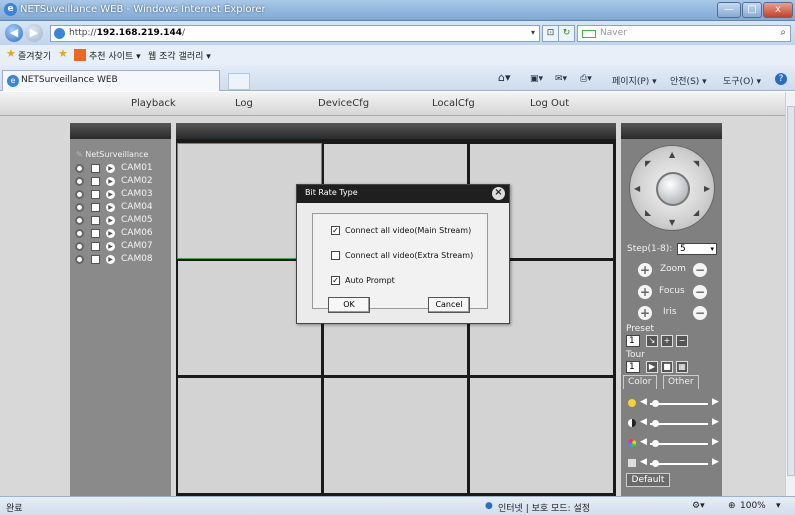 The width and height of the screenshot is (795, 515). Describe the element at coordinates (244, 103) in the screenshot. I see `menu-log: Log` at that location.